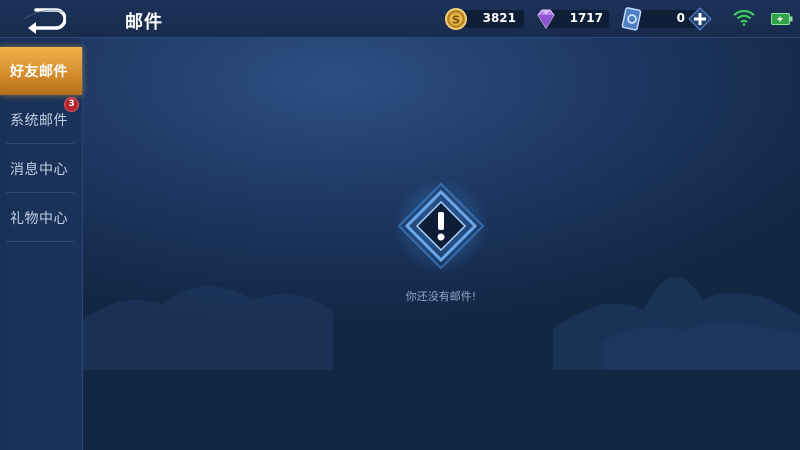  I want to click on sidebar-item-system-mail: 系统邮件 3, so click(41, 120).